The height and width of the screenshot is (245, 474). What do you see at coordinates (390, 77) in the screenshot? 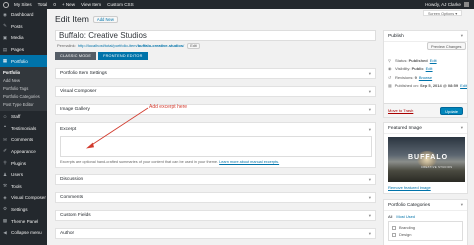
I see `revisions-icon: ↺` at bounding box center [390, 77].